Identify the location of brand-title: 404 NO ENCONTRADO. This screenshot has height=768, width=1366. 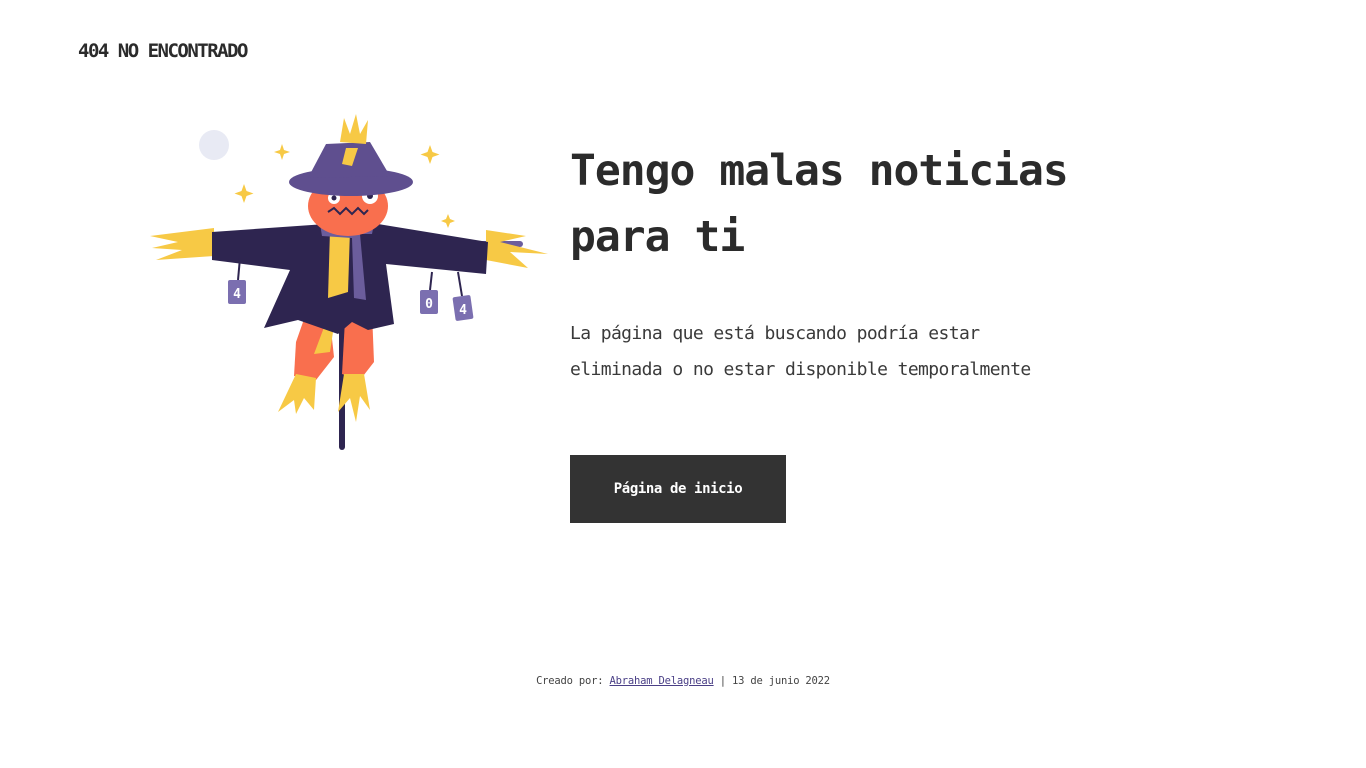
(163, 51).